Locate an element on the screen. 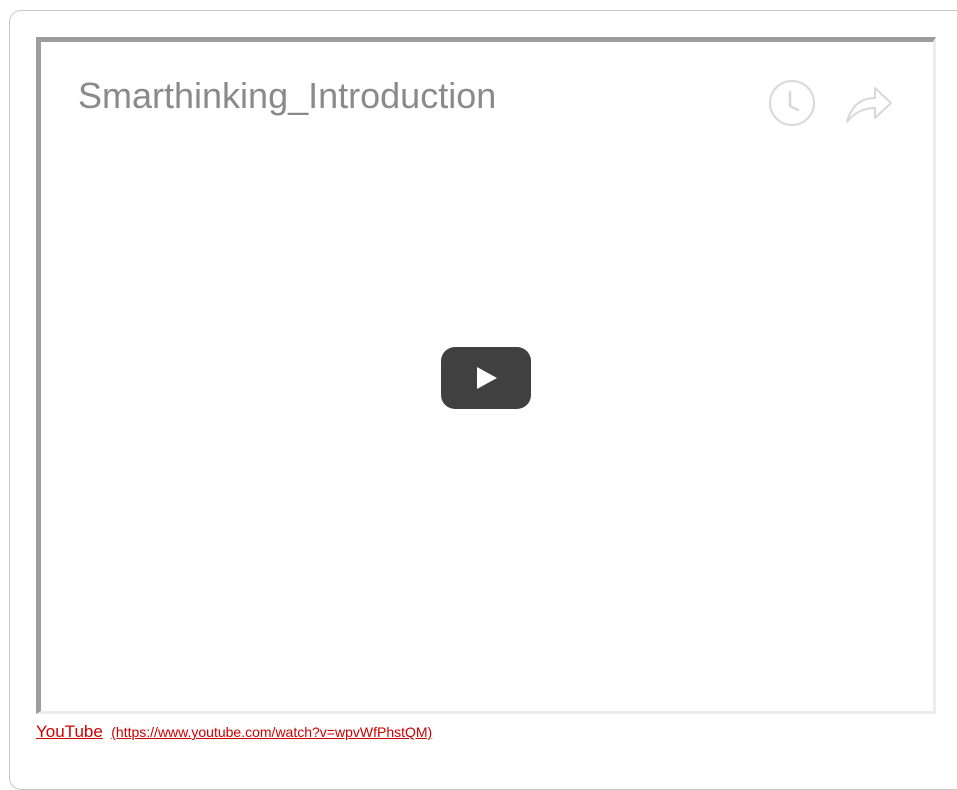  youtube-link: YouTube is located at coordinates (69, 731).